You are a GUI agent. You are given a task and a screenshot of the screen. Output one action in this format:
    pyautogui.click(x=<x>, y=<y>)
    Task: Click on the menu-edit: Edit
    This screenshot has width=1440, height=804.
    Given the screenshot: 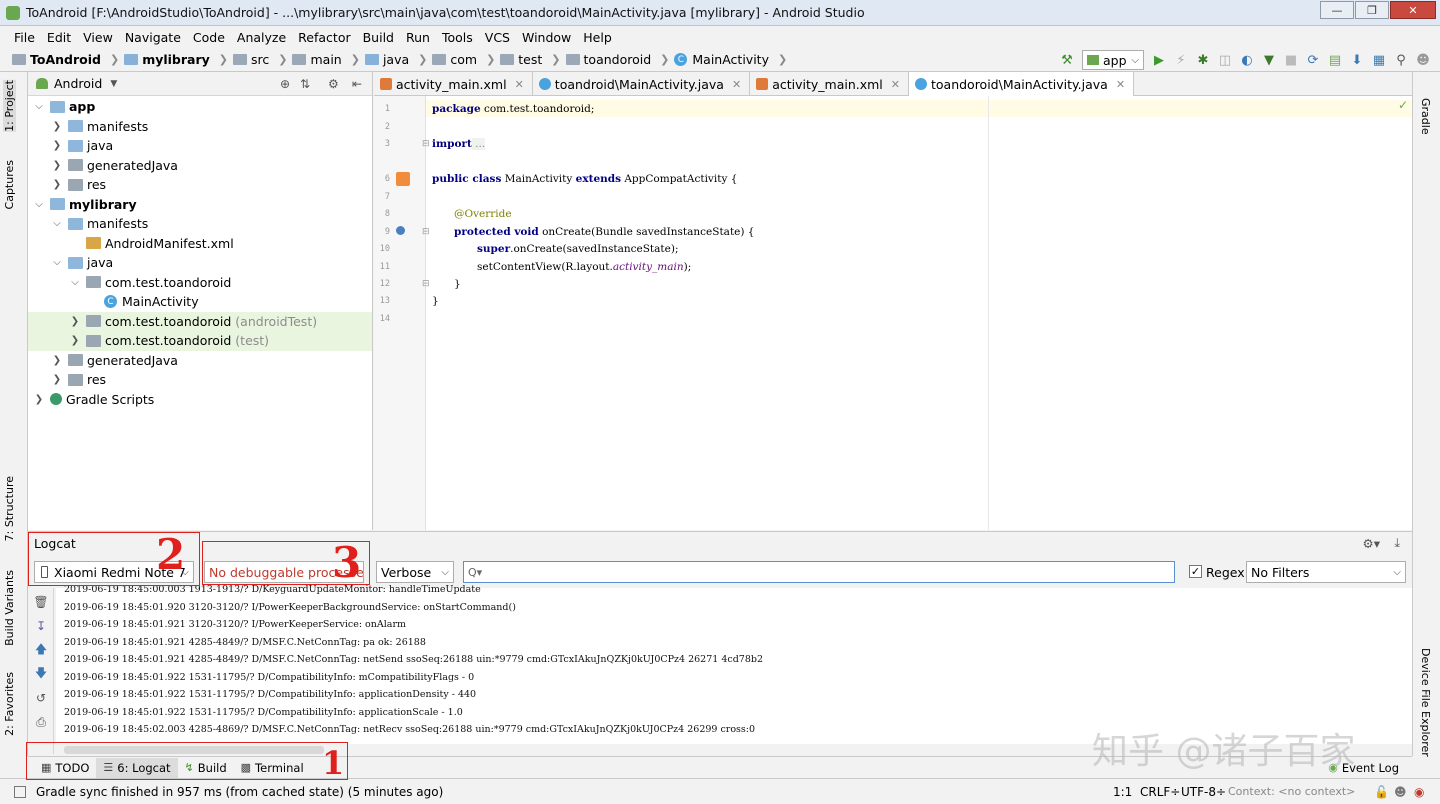 What is the action you would take?
    pyautogui.click(x=59, y=37)
    